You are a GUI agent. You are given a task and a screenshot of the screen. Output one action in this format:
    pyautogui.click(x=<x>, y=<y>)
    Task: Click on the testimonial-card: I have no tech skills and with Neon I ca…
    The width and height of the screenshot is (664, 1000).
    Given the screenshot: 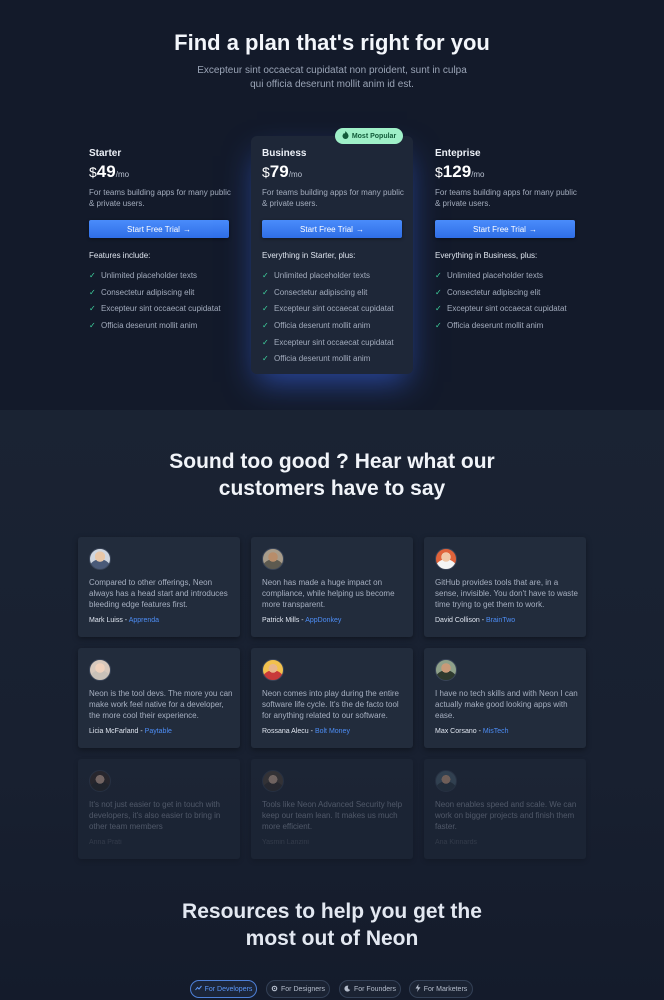 What is the action you would take?
    pyautogui.click(x=505, y=698)
    